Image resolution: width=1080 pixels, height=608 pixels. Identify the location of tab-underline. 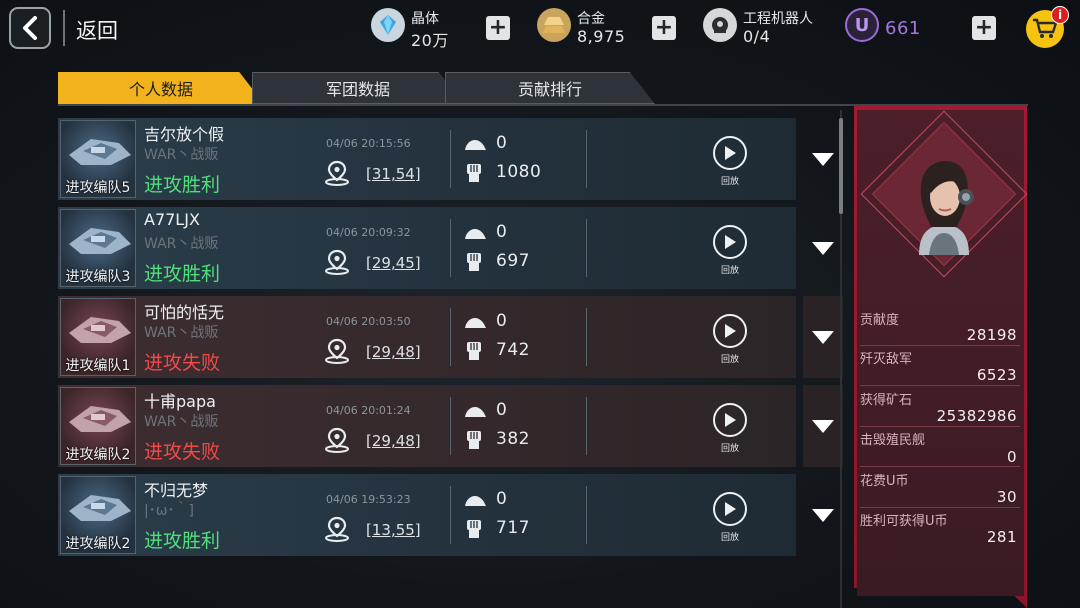
(543, 105).